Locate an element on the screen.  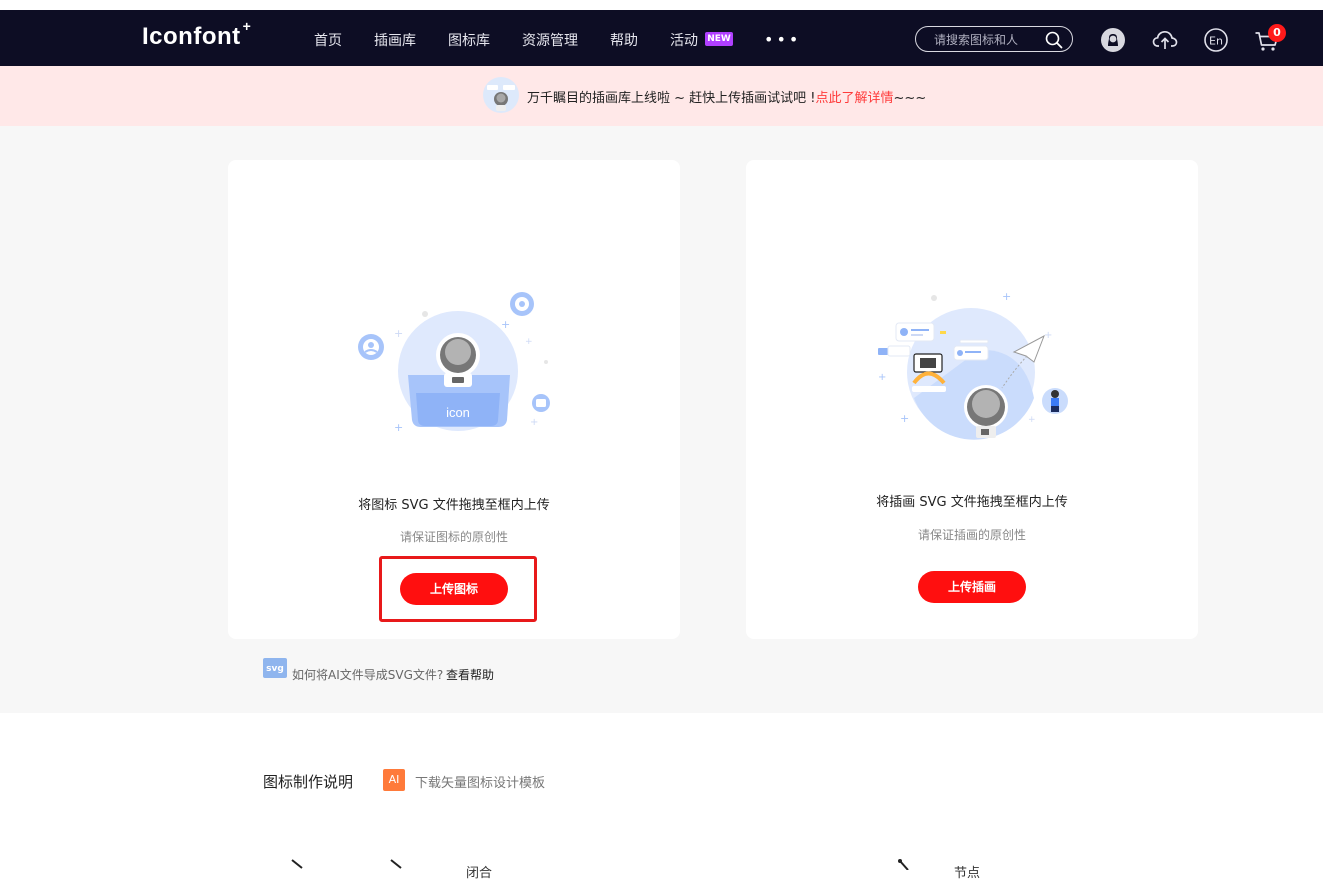
search-icon is located at coordinates (1054, 40).